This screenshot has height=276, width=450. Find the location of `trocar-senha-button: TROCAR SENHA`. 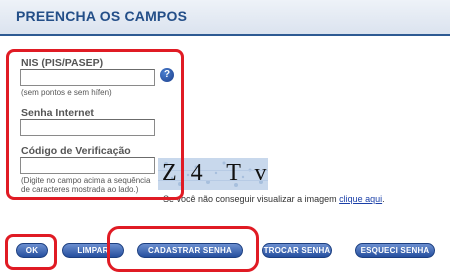

trocar-senha-button: TROCAR SENHA is located at coordinates (297, 250).